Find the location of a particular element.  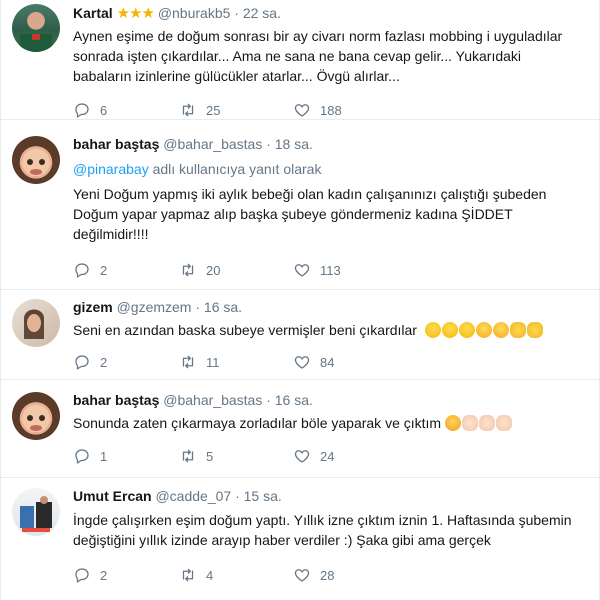

author-name: gizem is located at coordinates (93, 307).